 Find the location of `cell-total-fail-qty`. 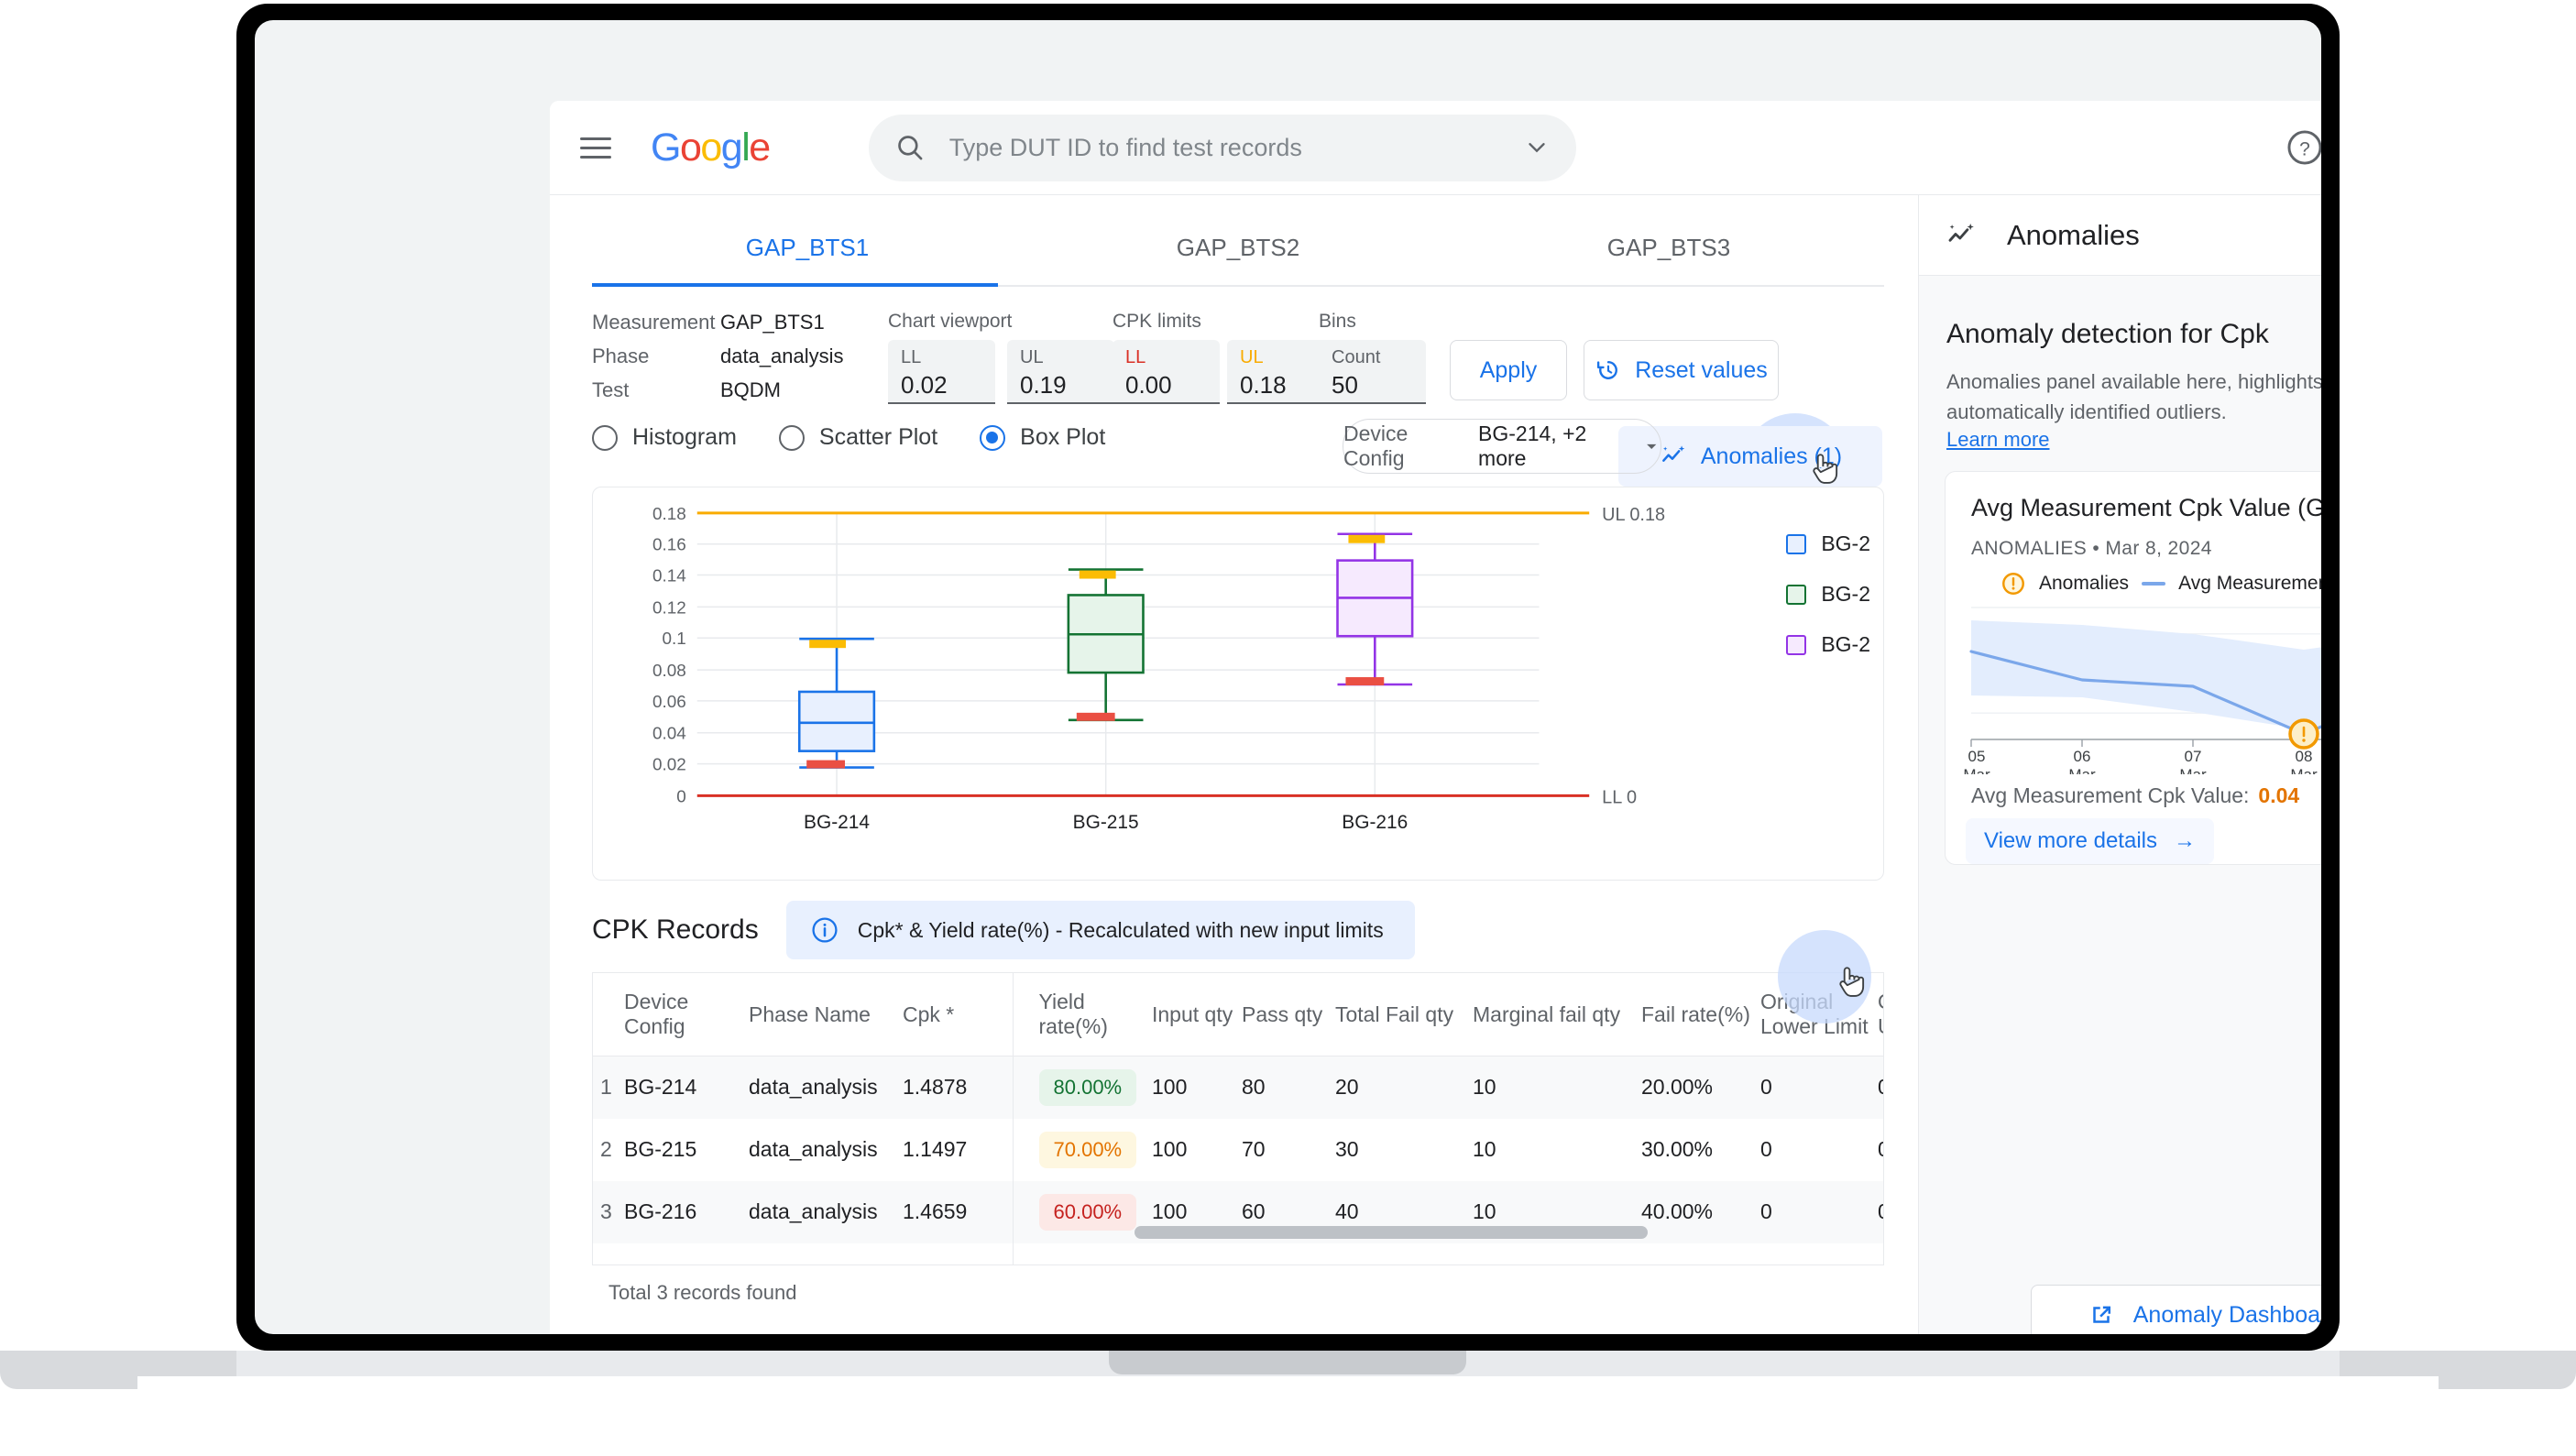

cell-total-fail-qty is located at coordinates (1404, 1254).